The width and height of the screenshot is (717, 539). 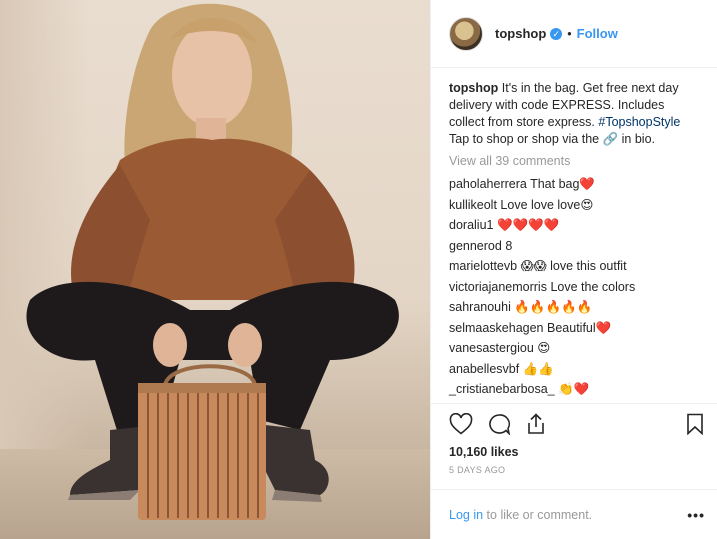 What do you see at coordinates (574, 452) in the screenshot?
I see `likes-count: 10,160 likes` at bounding box center [574, 452].